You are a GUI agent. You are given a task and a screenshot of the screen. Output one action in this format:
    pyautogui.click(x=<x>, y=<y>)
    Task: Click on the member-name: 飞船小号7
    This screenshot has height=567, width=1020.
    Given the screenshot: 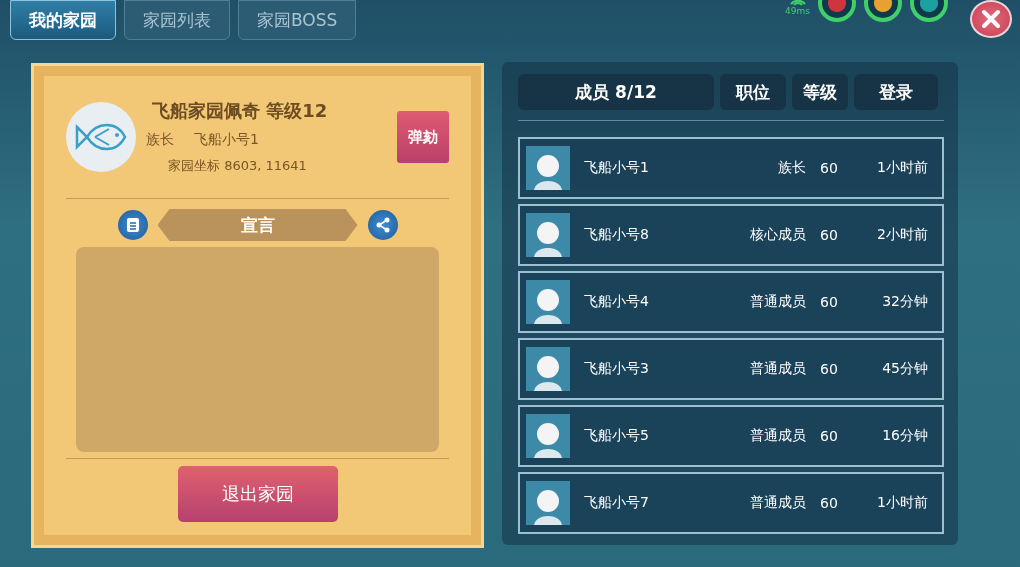 What is the action you would take?
    pyautogui.click(x=617, y=503)
    